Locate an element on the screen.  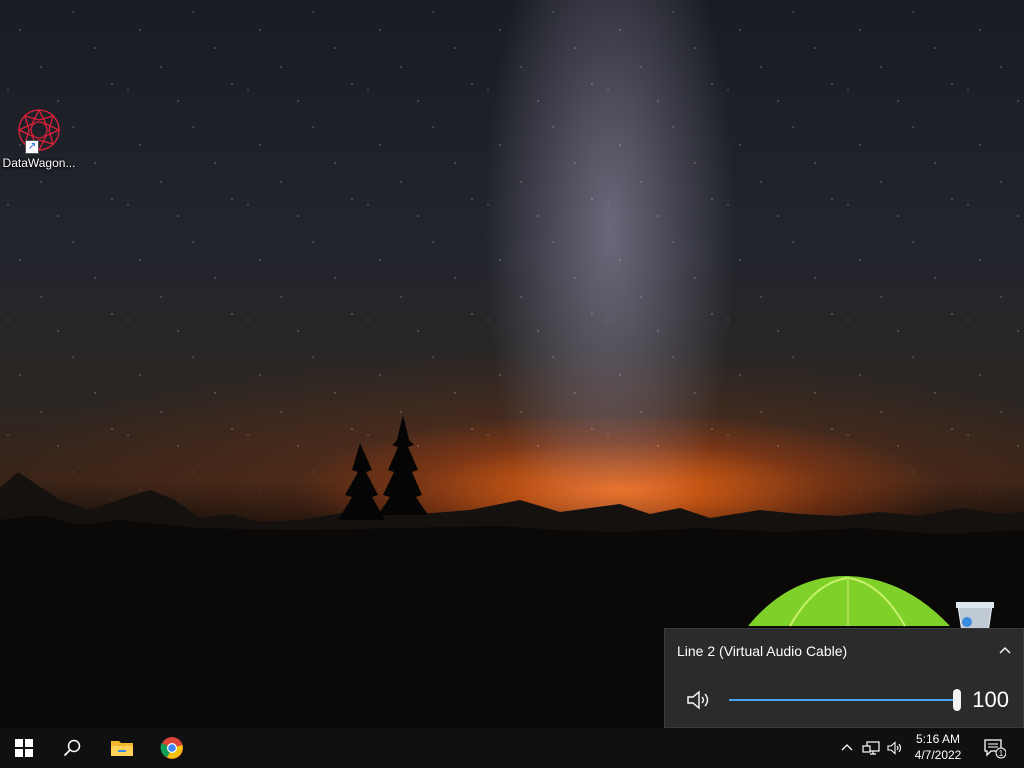
clock-date: 4/7/2022 is located at coordinates (938, 755).